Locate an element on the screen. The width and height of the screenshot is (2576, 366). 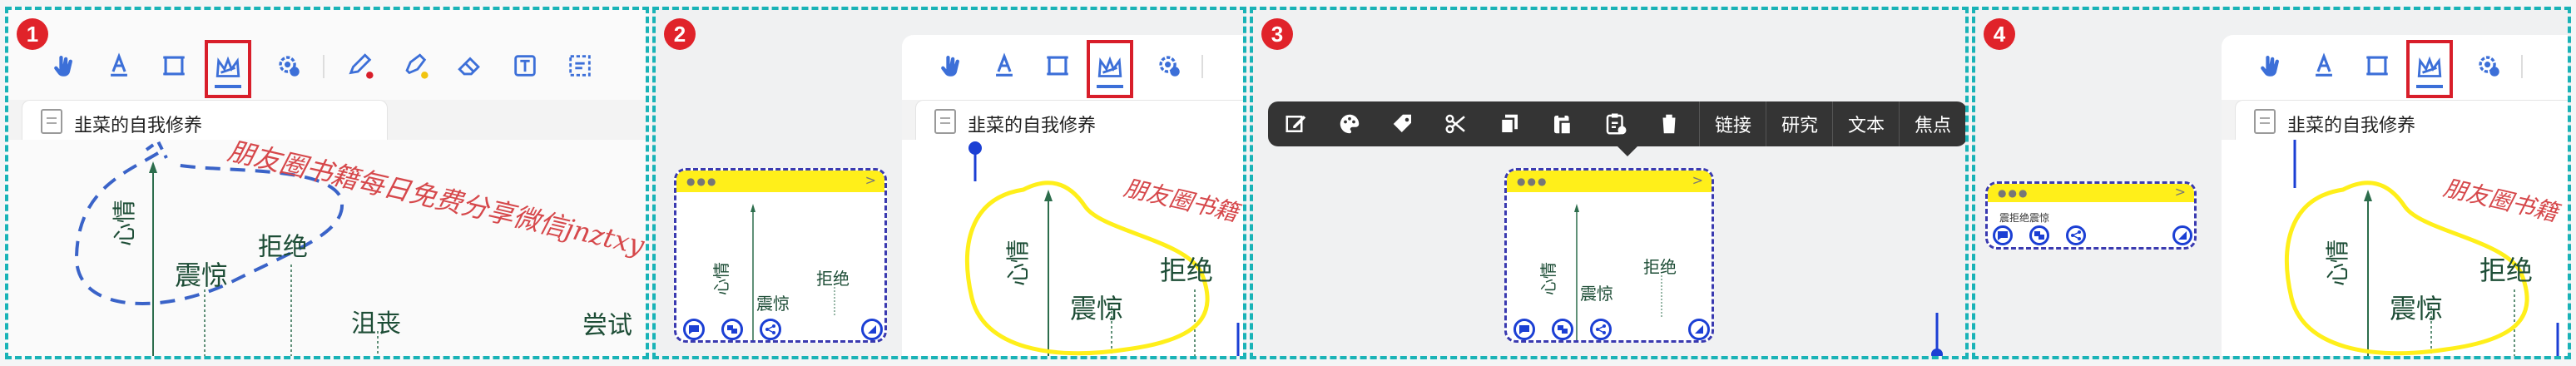
research-menu-item: 研究 is located at coordinates (1799, 124).